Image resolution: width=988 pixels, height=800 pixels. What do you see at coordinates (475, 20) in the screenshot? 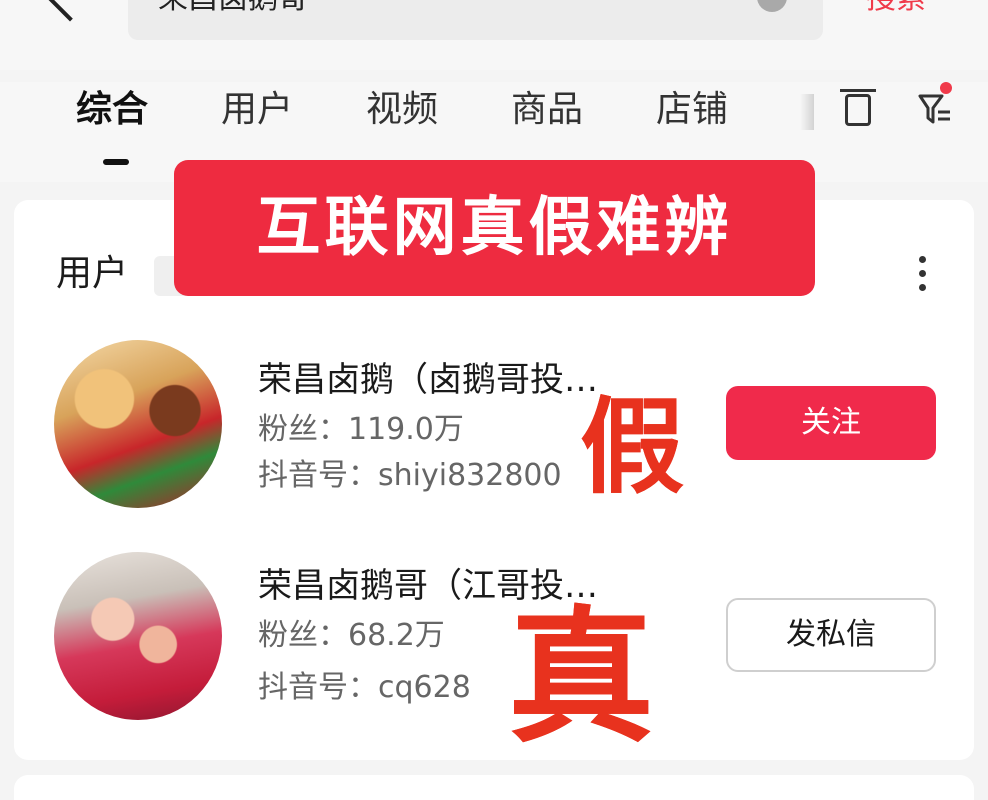
I see `search-input: 荣昌卤鹅哥` at bounding box center [475, 20].